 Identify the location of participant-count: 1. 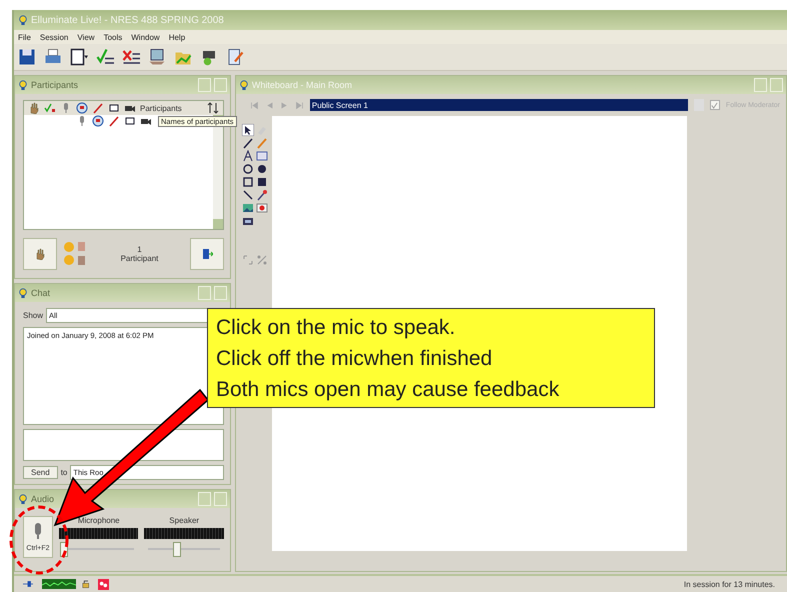
(139, 249).